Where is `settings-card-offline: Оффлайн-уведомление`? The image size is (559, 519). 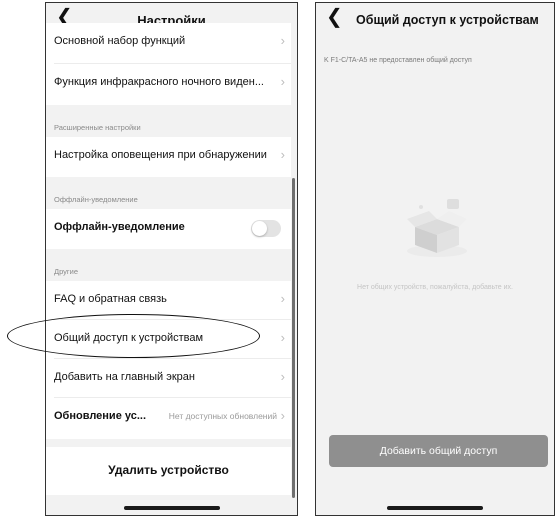 settings-card-offline: Оффлайн-уведомление is located at coordinates (168, 229).